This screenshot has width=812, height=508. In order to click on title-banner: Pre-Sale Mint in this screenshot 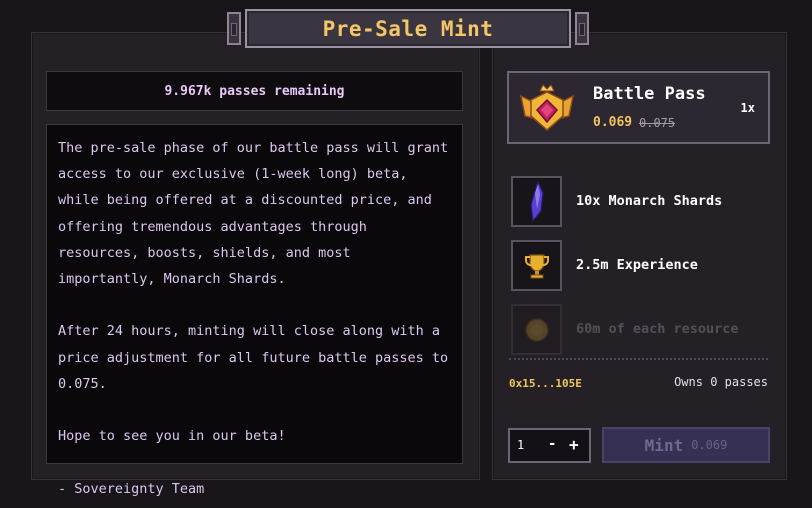, I will do `click(408, 29)`.